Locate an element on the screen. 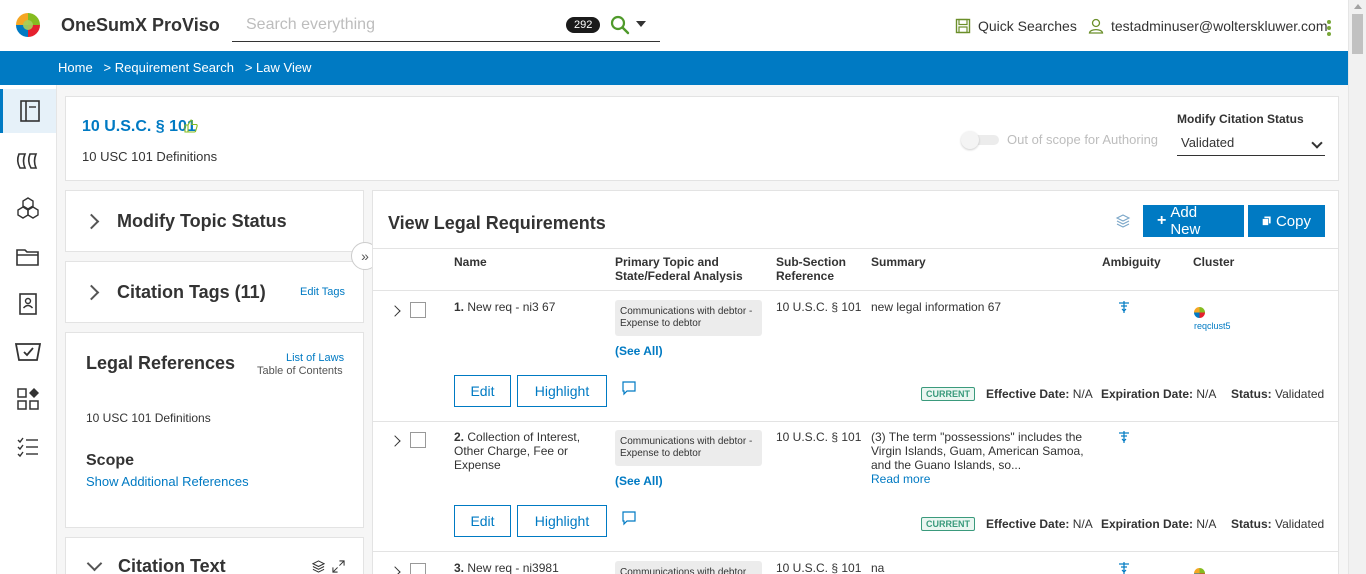 The height and width of the screenshot is (574, 1366). cluster-link: reqclust5 is located at coordinates (1212, 326).